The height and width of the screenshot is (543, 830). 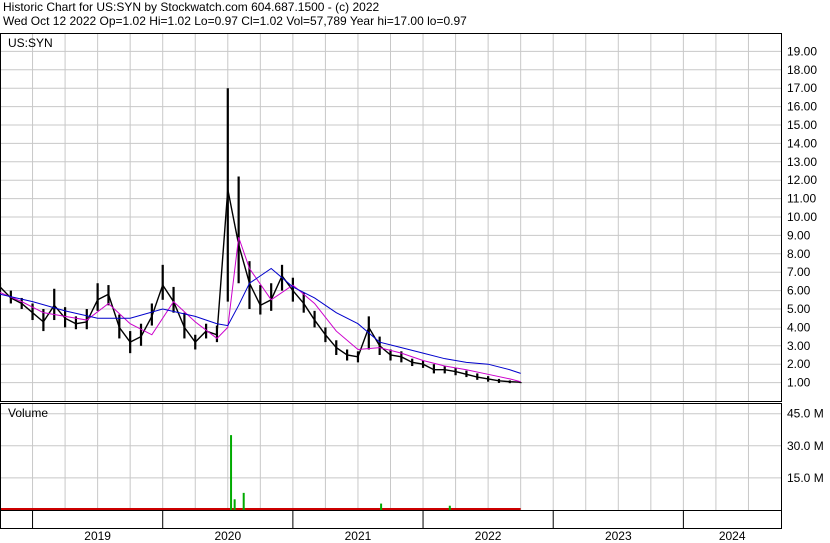 I want to click on x-tick-label: 2021, so click(x=358, y=536).